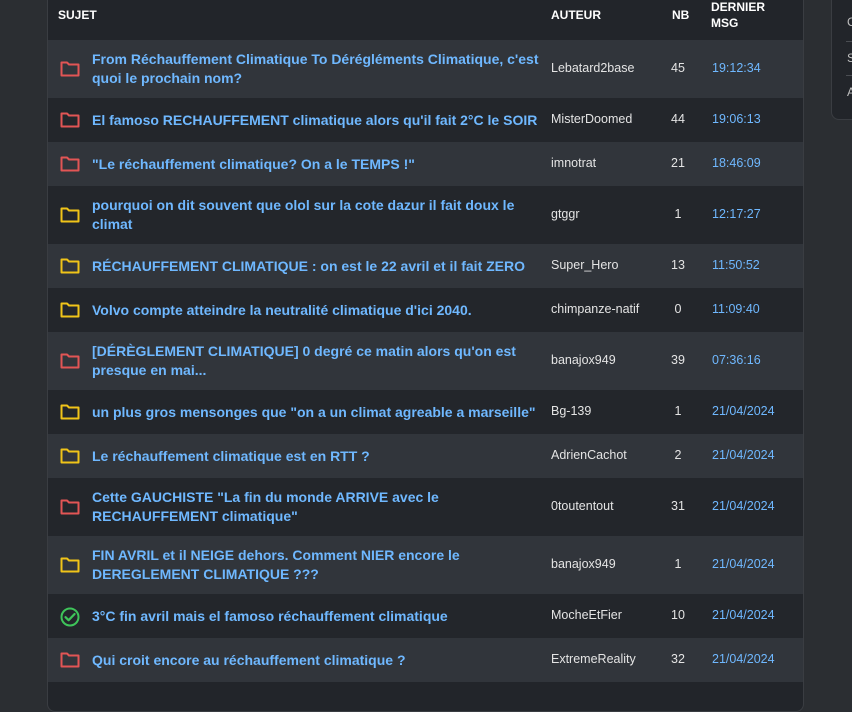 Image resolution: width=852 pixels, height=712 pixels. I want to click on topic-reply-count: 32, so click(678, 659).